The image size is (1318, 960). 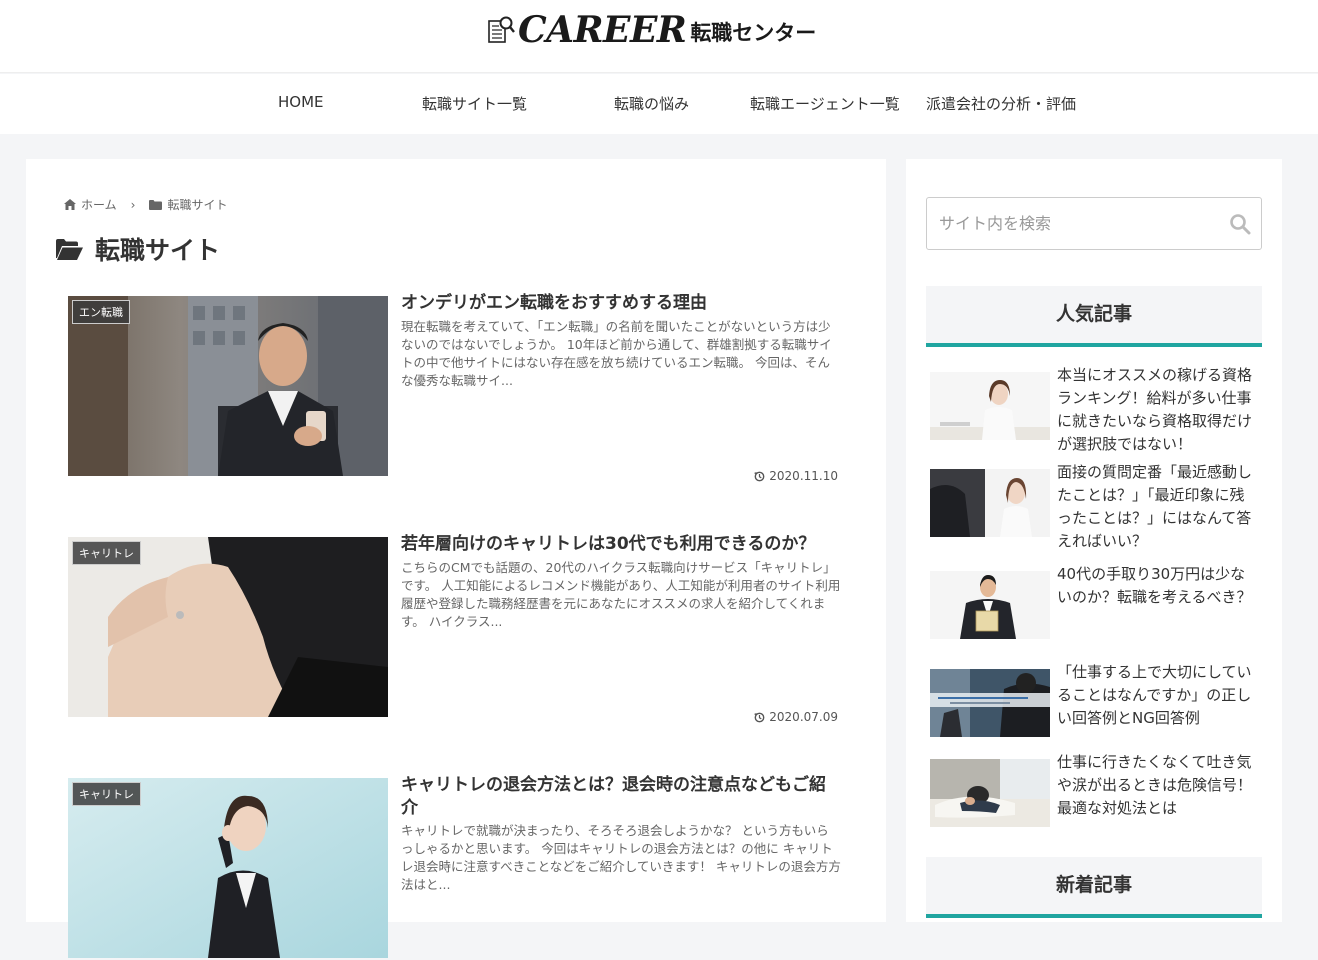 I want to click on category-label: エン転職, so click(x=101, y=312).